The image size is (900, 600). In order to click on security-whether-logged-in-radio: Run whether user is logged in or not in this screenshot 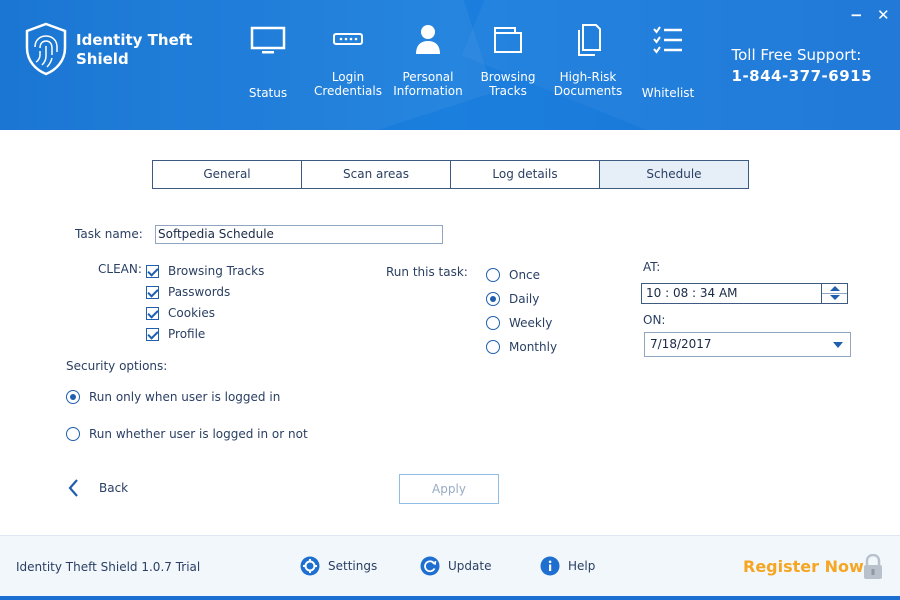, I will do `click(187, 434)`.